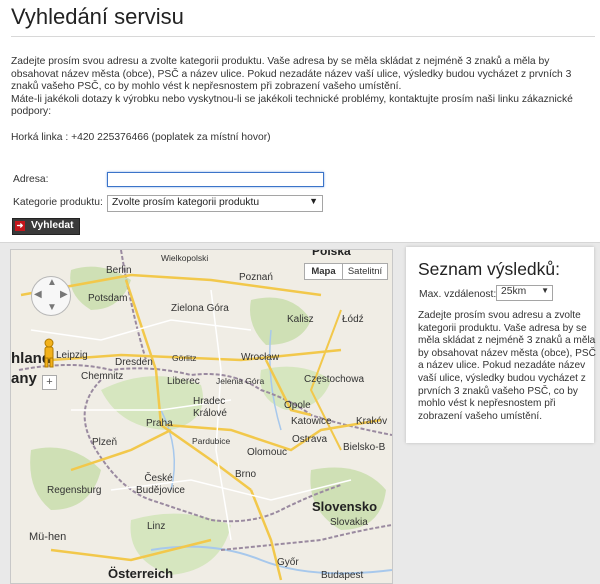 The image size is (600, 584). What do you see at coordinates (489, 269) in the screenshot?
I see `results-title: Seznam výsledků:` at bounding box center [489, 269].